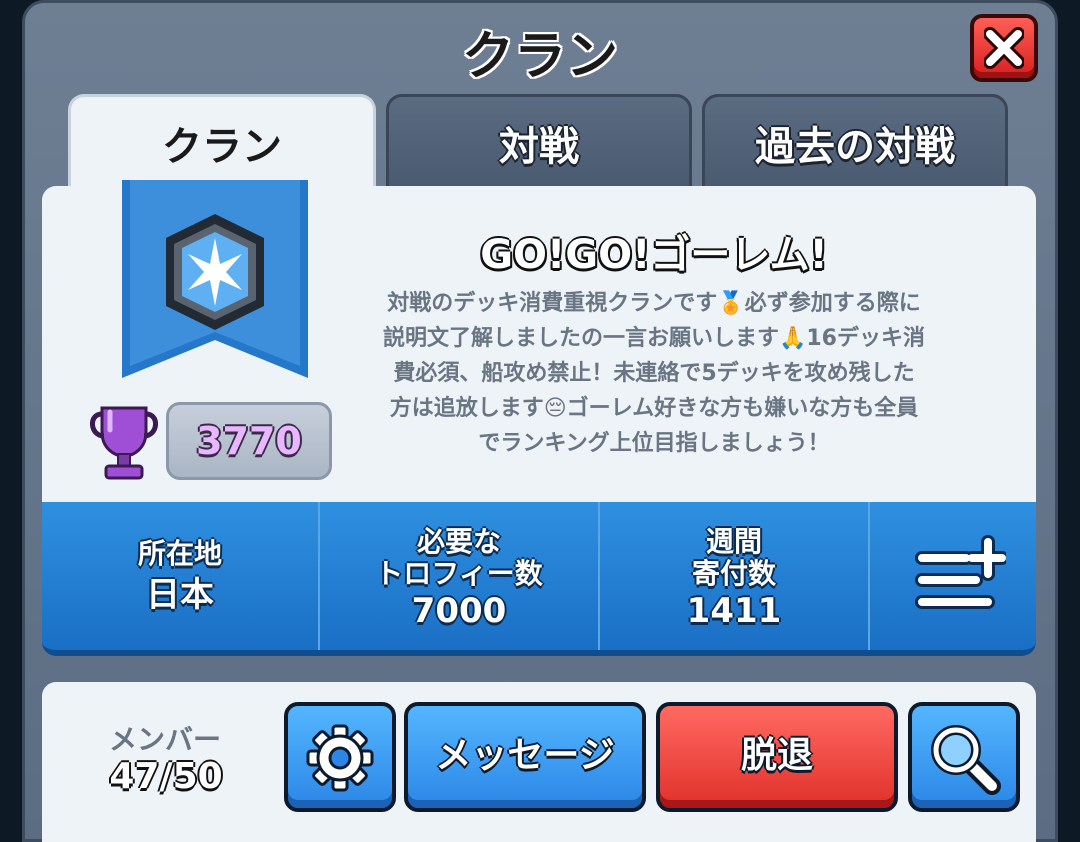 This screenshot has height=842, width=1080. I want to click on settings-button, so click(340, 757).